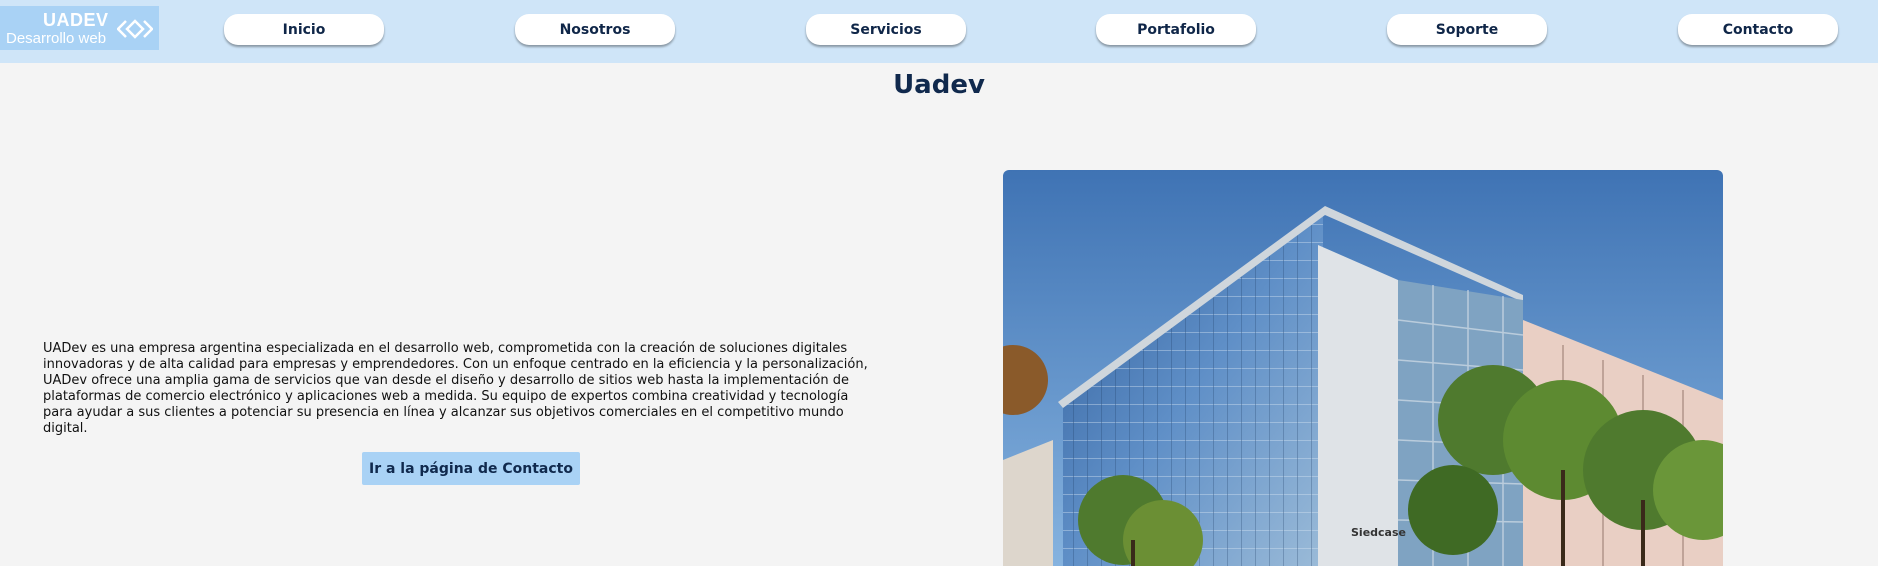 This screenshot has height=566, width=1878. Describe the element at coordinates (1467, 29) in the screenshot. I see `nav-soporte-button: Soporte` at that location.